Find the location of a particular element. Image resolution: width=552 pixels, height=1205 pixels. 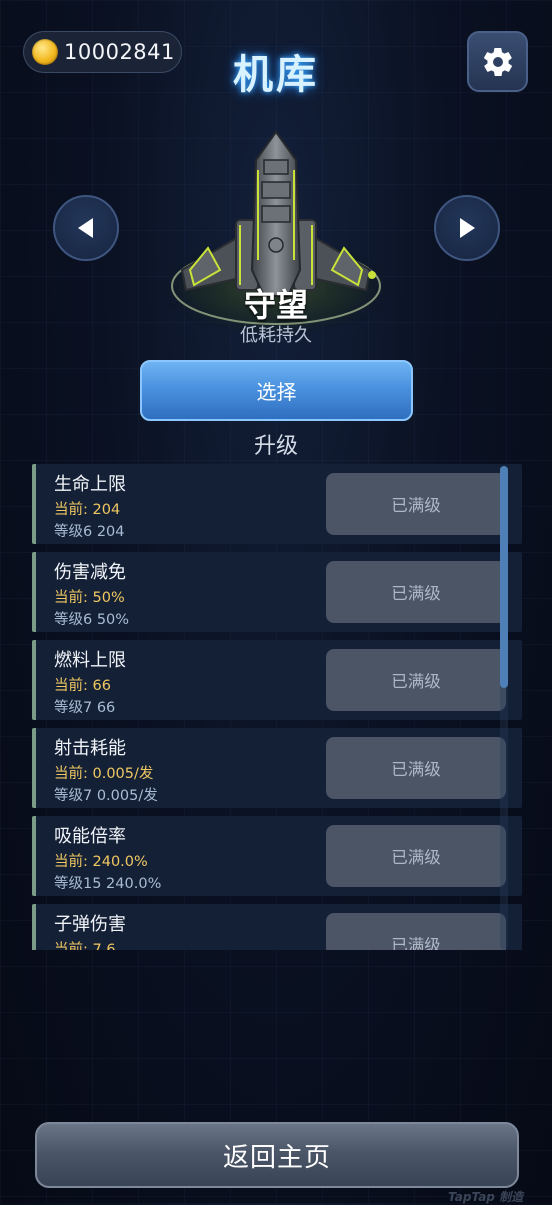

select-ship-button: 选择 is located at coordinates (276, 390).